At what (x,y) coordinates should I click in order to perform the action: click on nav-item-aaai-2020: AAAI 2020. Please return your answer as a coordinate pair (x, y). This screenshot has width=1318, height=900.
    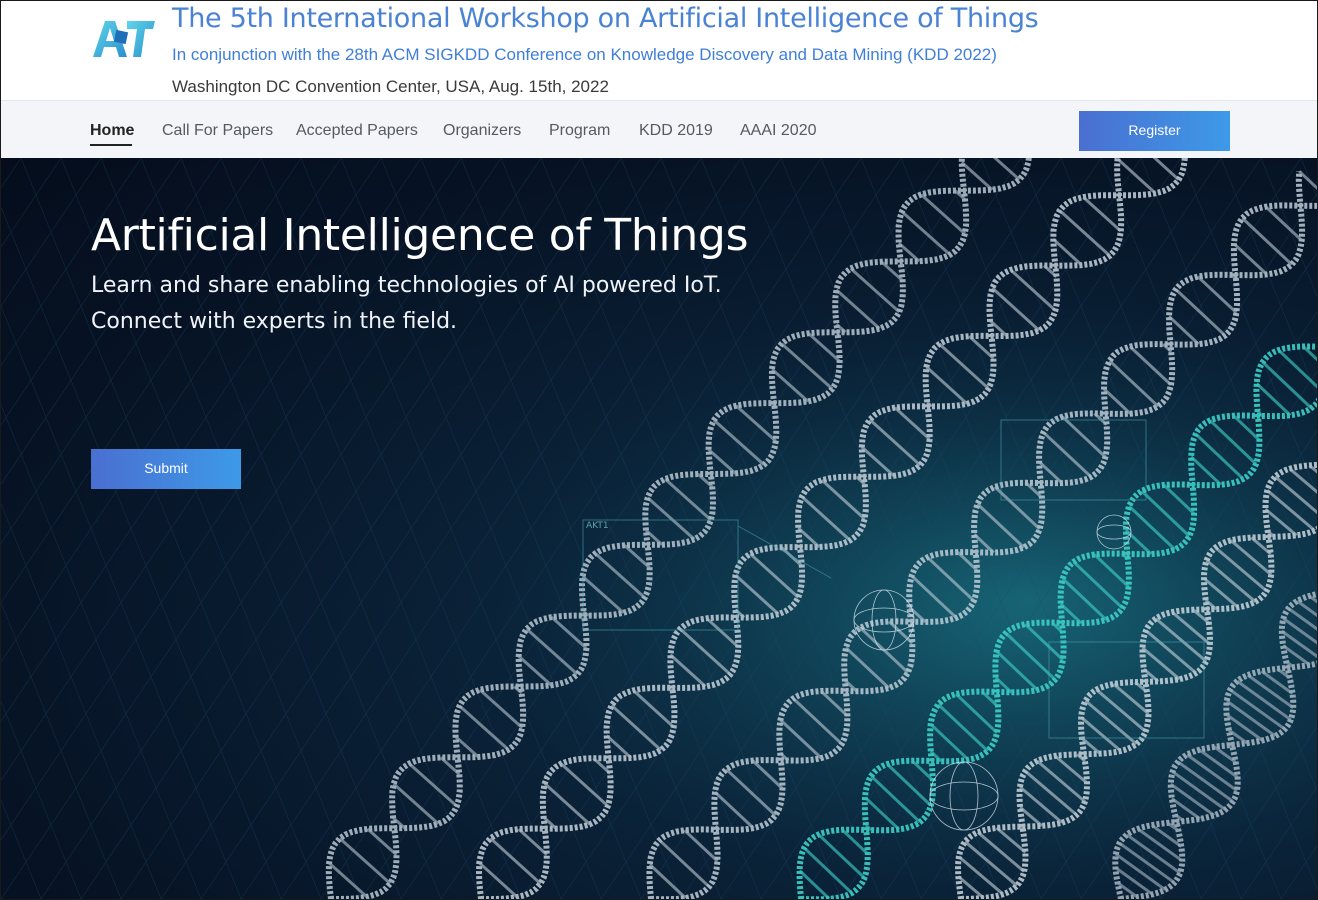
    Looking at the image, I should click on (778, 131).